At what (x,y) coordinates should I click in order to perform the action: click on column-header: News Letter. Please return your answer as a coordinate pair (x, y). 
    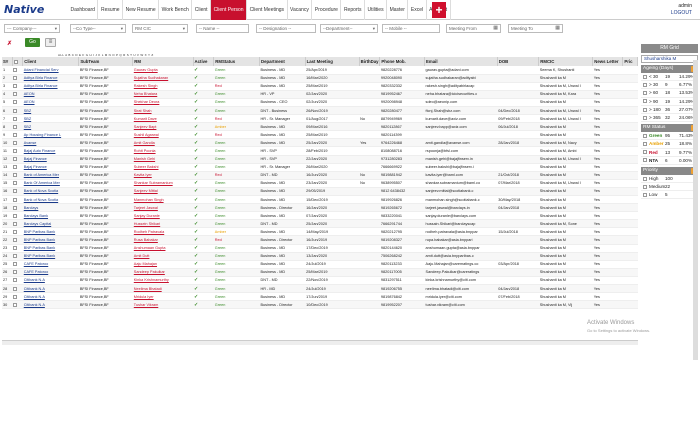
    Looking at the image, I should click on (608, 61).